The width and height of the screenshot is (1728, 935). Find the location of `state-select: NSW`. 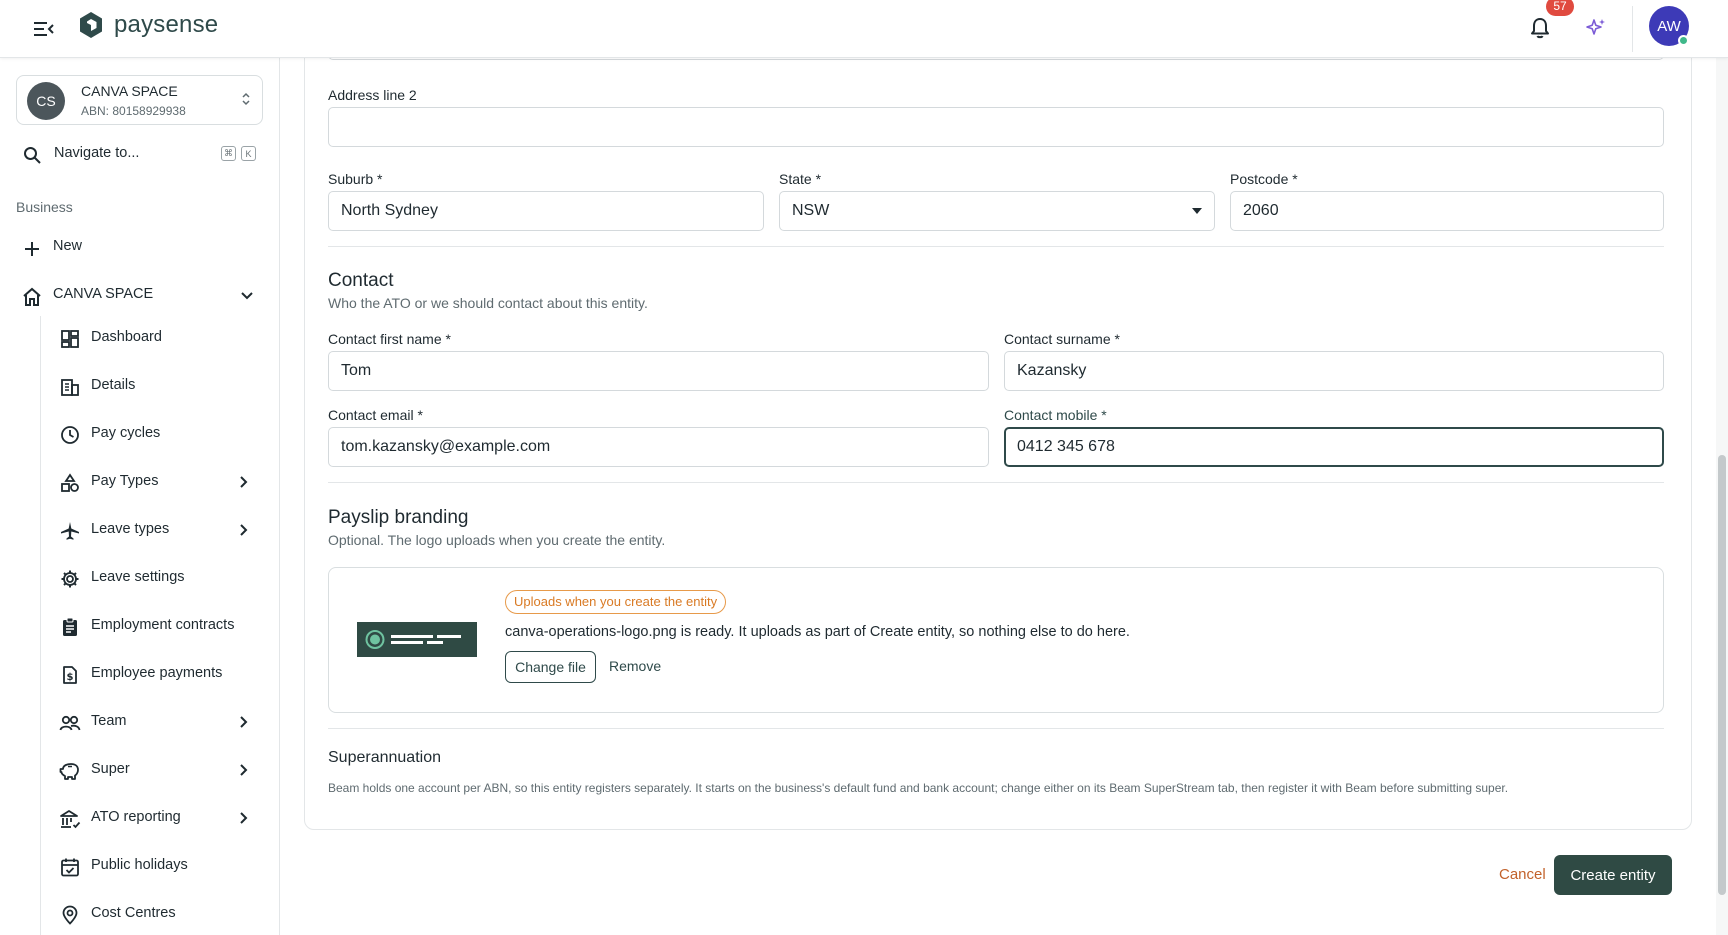

state-select: NSW is located at coordinates (997, 211).